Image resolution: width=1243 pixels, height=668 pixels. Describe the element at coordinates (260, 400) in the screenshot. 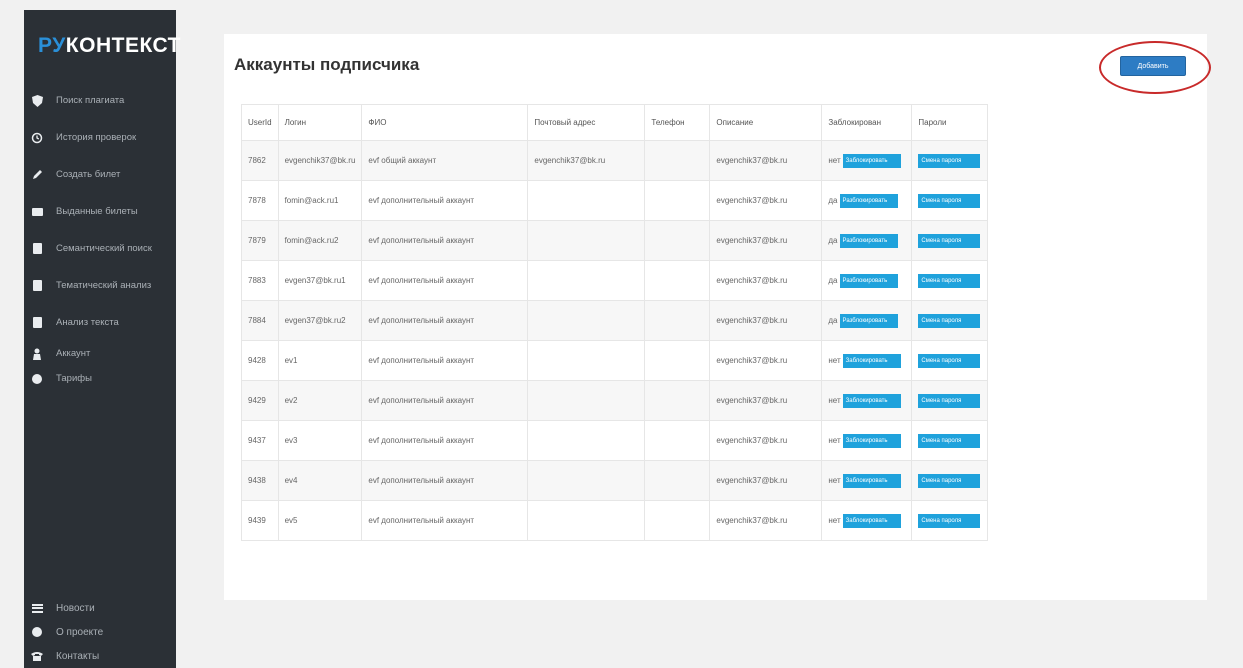

I see `cell-userid: 9429` at that location.